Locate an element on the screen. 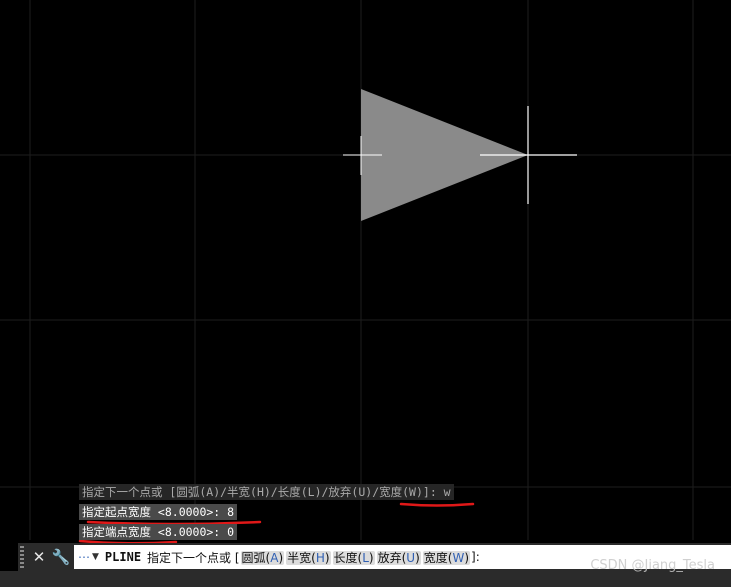 The image size is (731, 587). recent-commands-icon: ⋯ is located at coordinates (84, 557).